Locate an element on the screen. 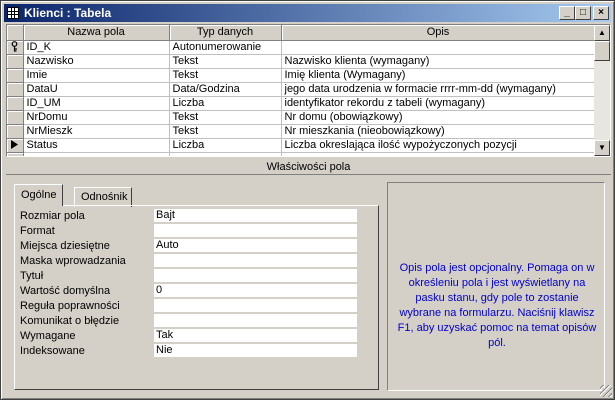  maximize-button: □ is located at coordinates (583, 13).